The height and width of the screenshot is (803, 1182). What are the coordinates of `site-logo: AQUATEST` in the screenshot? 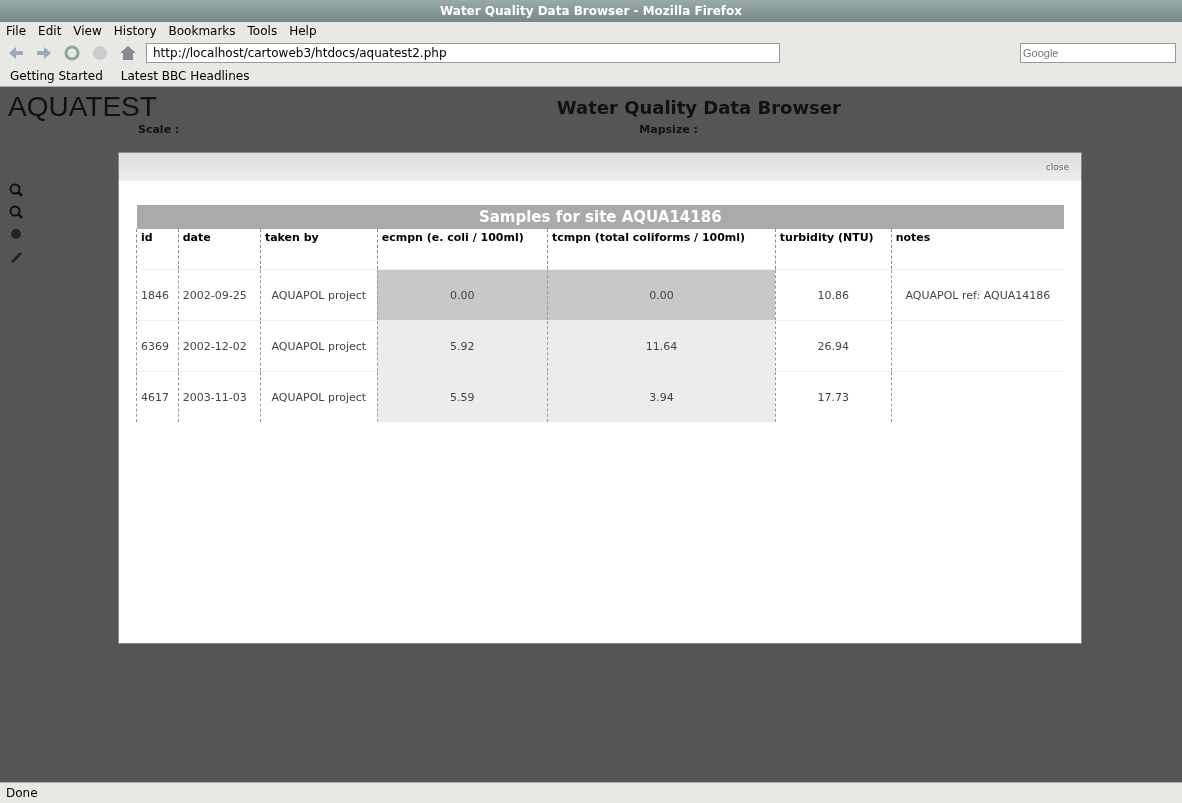 It's located at (82, 107).